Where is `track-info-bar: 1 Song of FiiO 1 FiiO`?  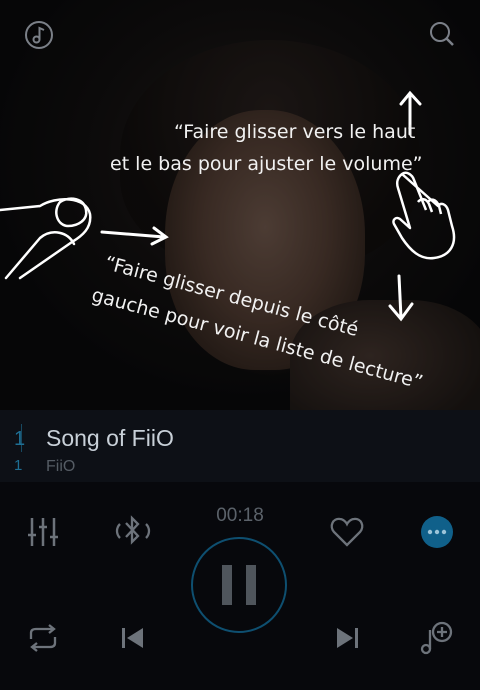
track-info-bar: 1 Song of FiiO 1 FiiO is located at coordinates (240, 446).